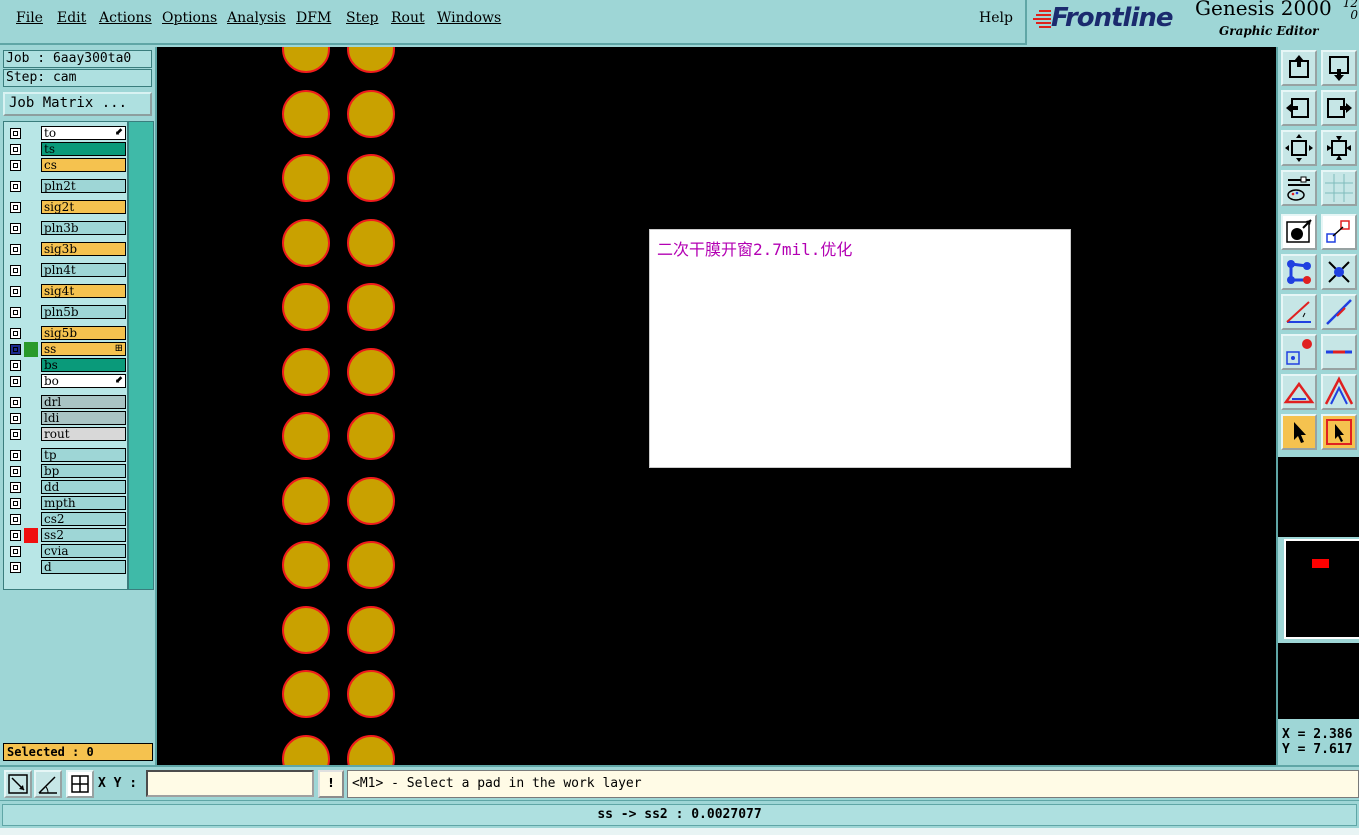  What do you see at coordinates (408, 18) in the screenshot?
I see `menu-rout: Rout` at bounding box center [408, 18].